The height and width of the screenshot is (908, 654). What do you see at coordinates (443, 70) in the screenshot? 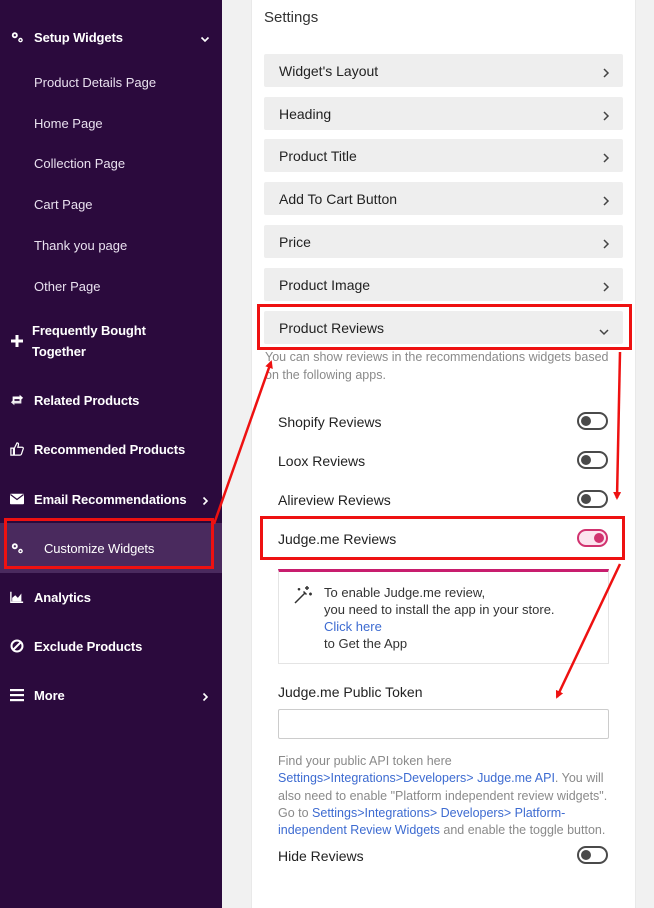
I see `accordion-widget-layout: Widget's Layout` at bounding box center [443, 70].